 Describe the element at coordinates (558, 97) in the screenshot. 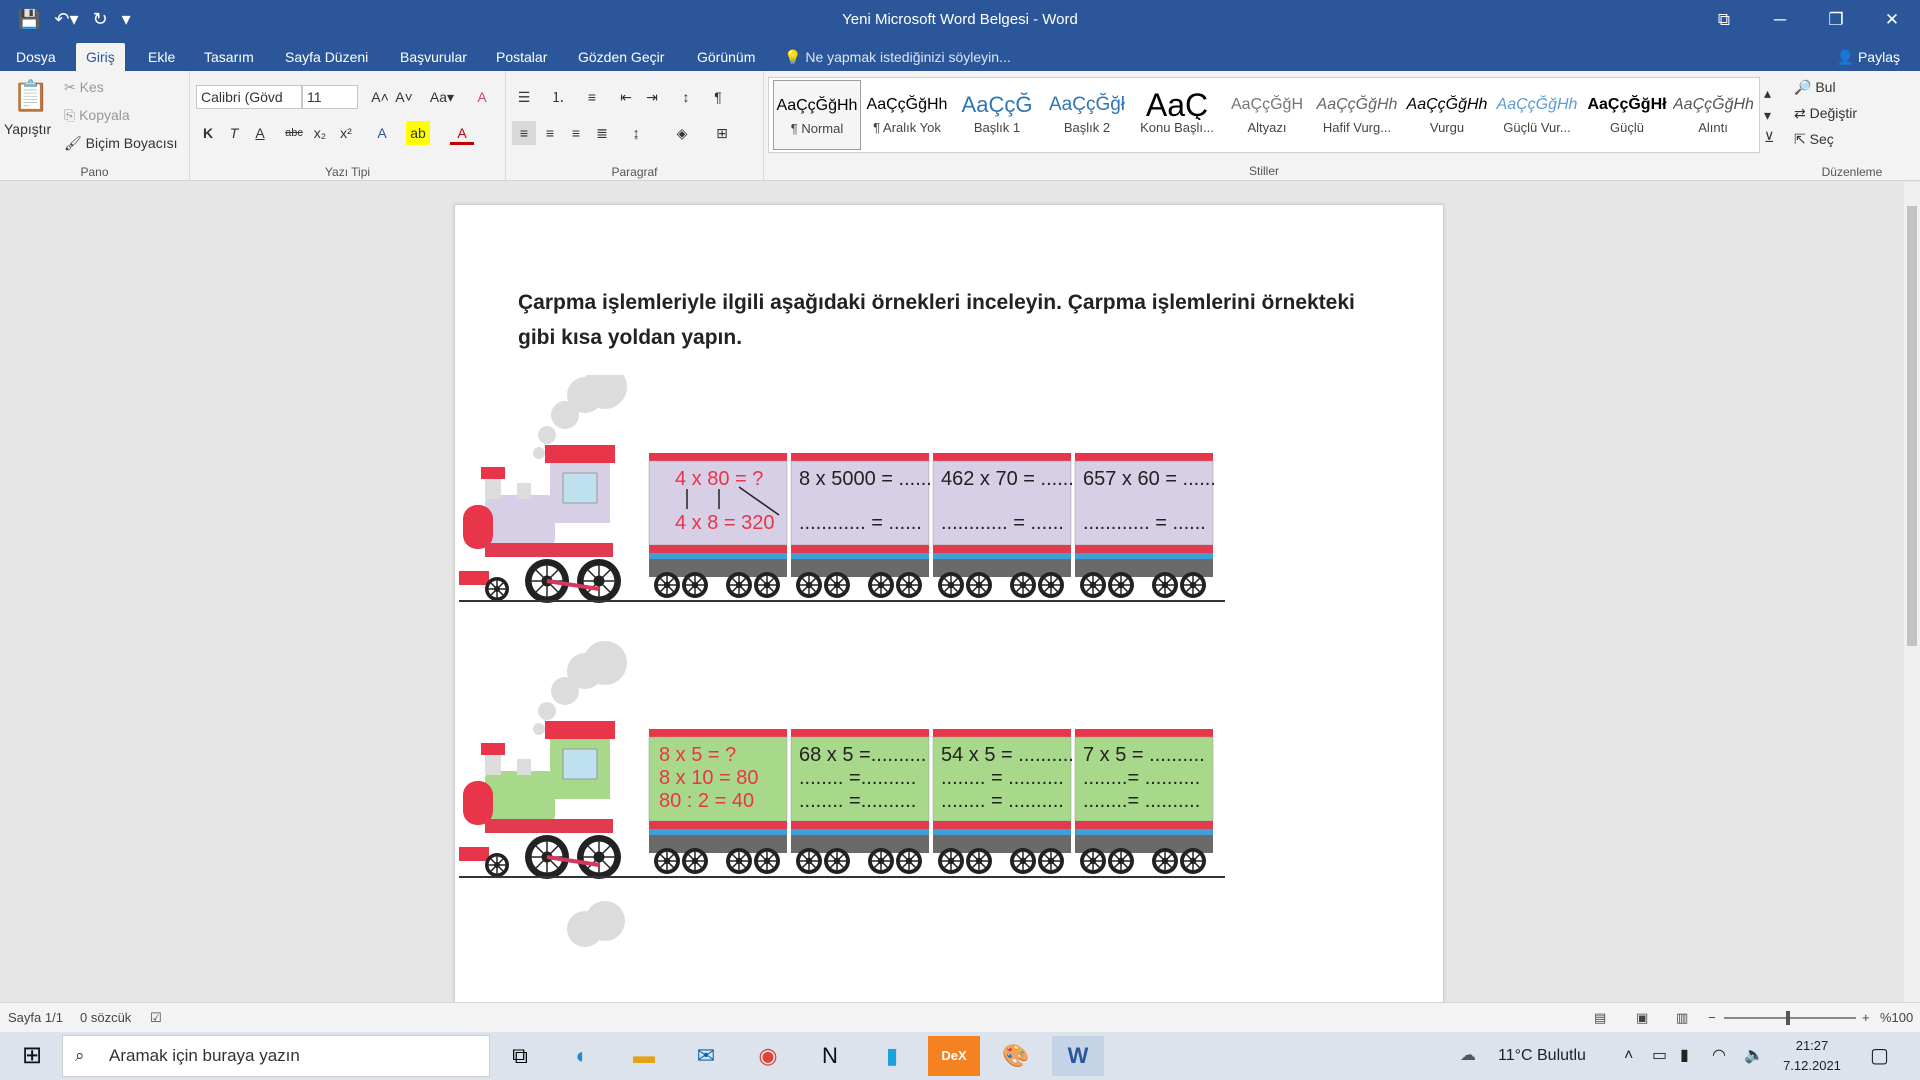

I see `numbering-icon: ⒈` at that location.